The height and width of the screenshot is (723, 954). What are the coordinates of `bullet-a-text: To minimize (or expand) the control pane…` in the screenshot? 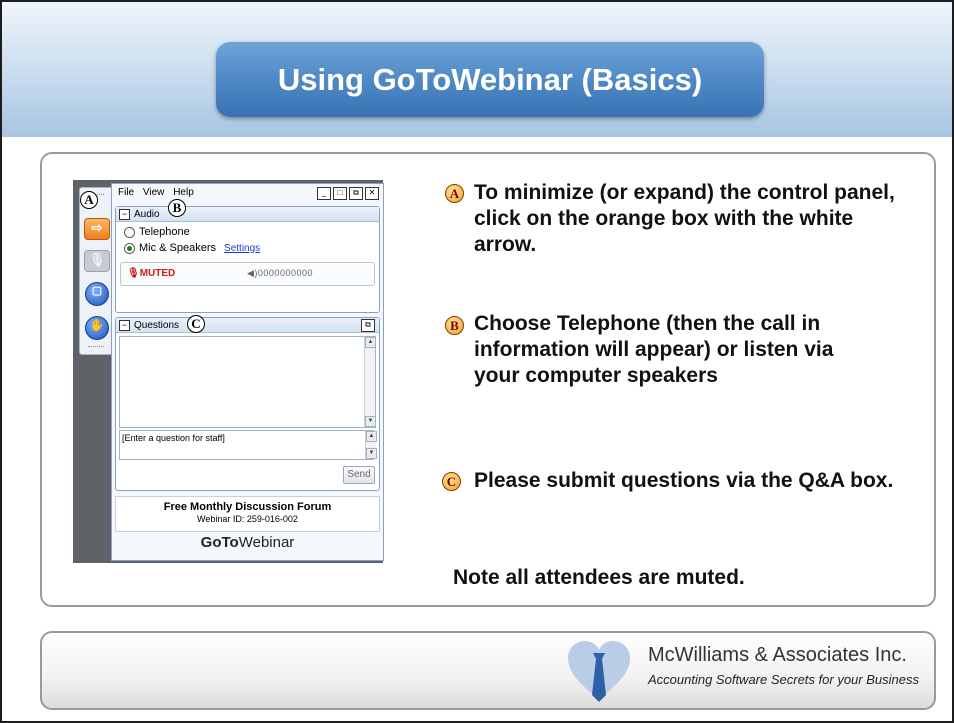 It's located at (684, 218).